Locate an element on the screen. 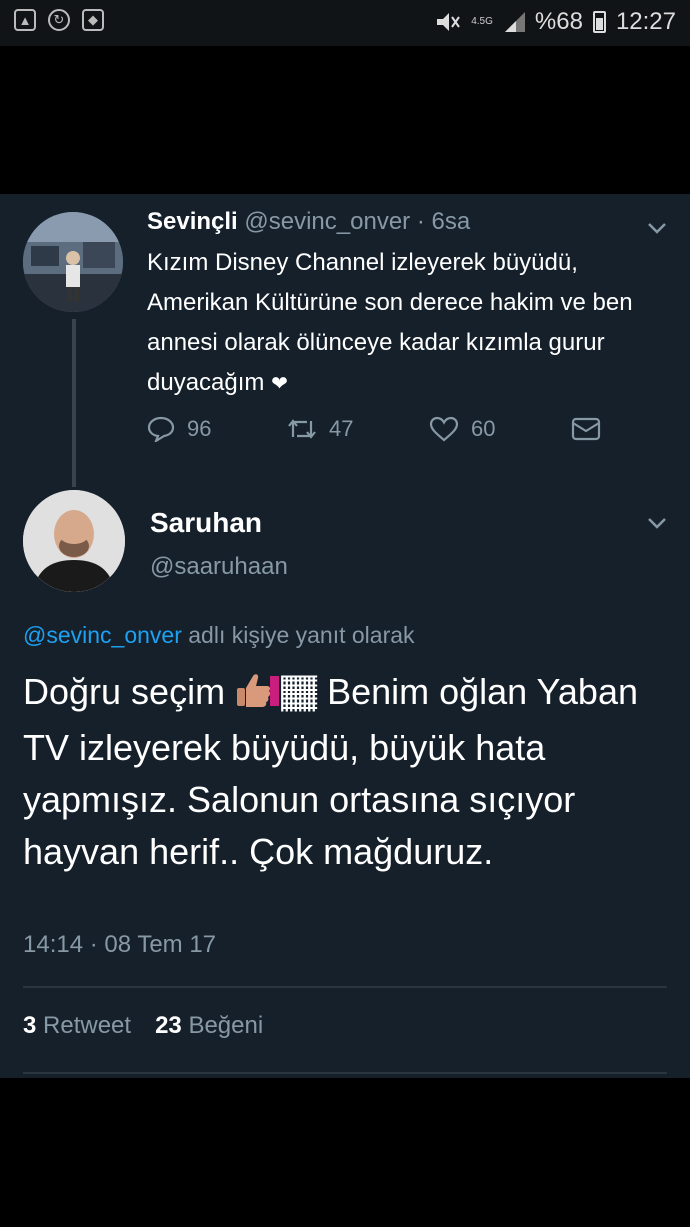 The width and height of the screenshot is (690, 1227). like-stat-count: 23 is located at coordinates (168, 1025).